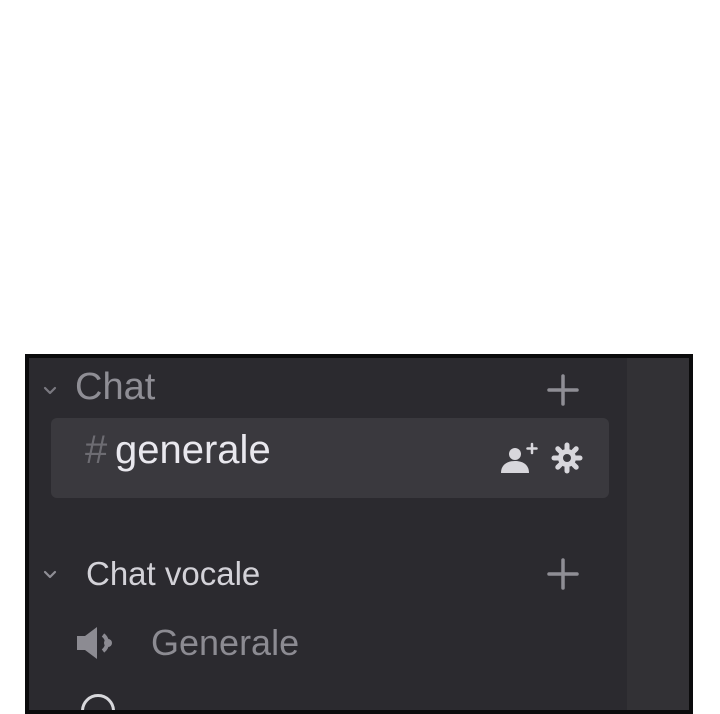 This screenshot has height=714, width=720. What do you see at coordinates (330, 458) in the screenshot?
I see `channel-item-generale: # generale` at bounding box center [330, 458].